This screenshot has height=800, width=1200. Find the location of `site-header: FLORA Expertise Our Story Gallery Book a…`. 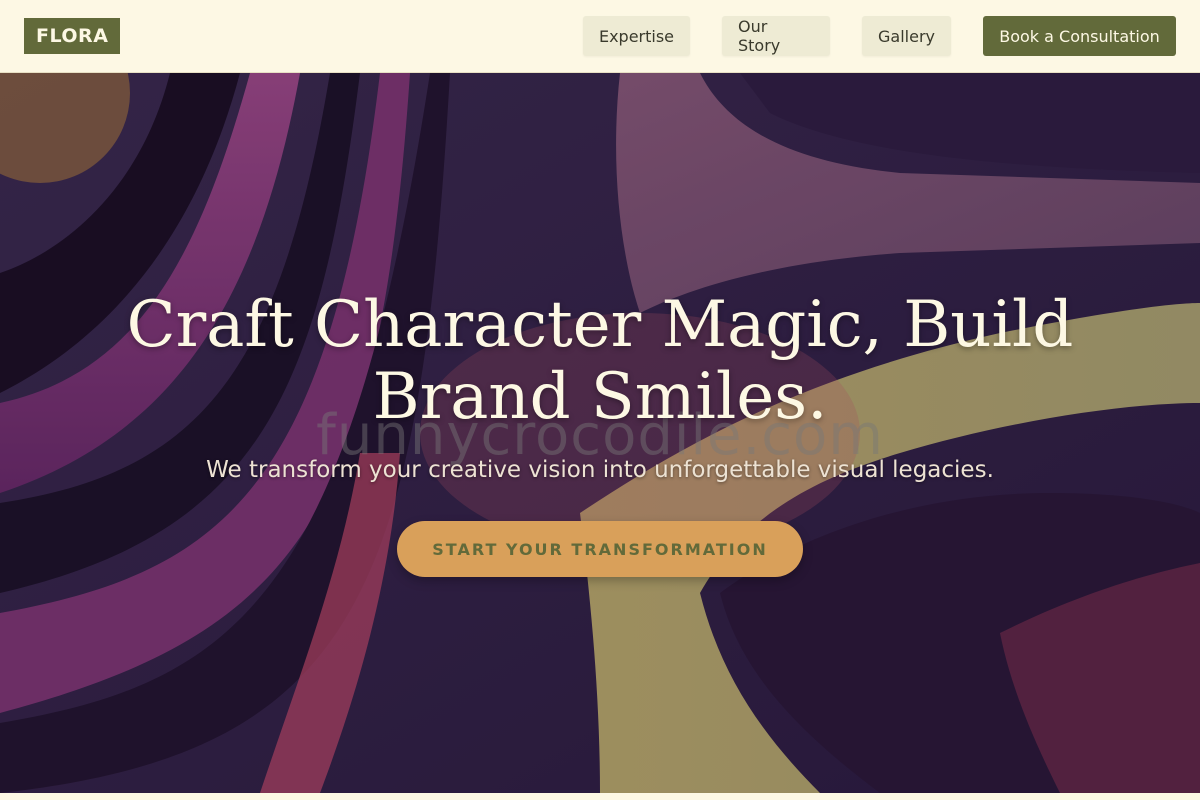

site-header: FLORA Expertise Our Story Gallery Book a… is located at coordinates (600, 36).